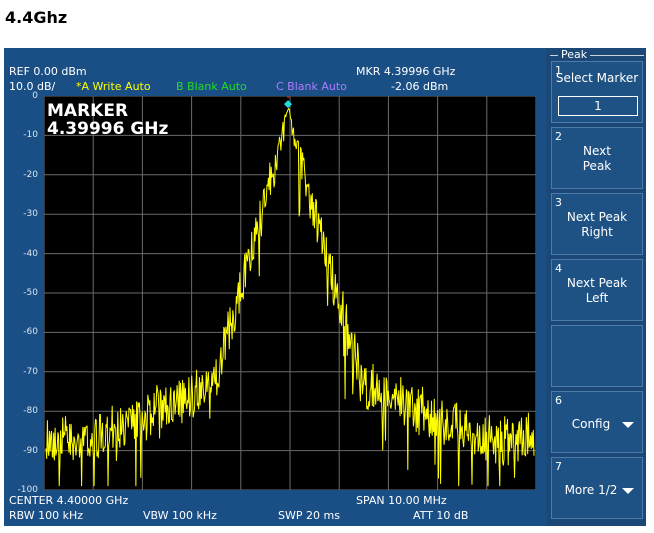  I want to click on center-frequency: CENTER 4.40000 GHz, so click(69, 500).